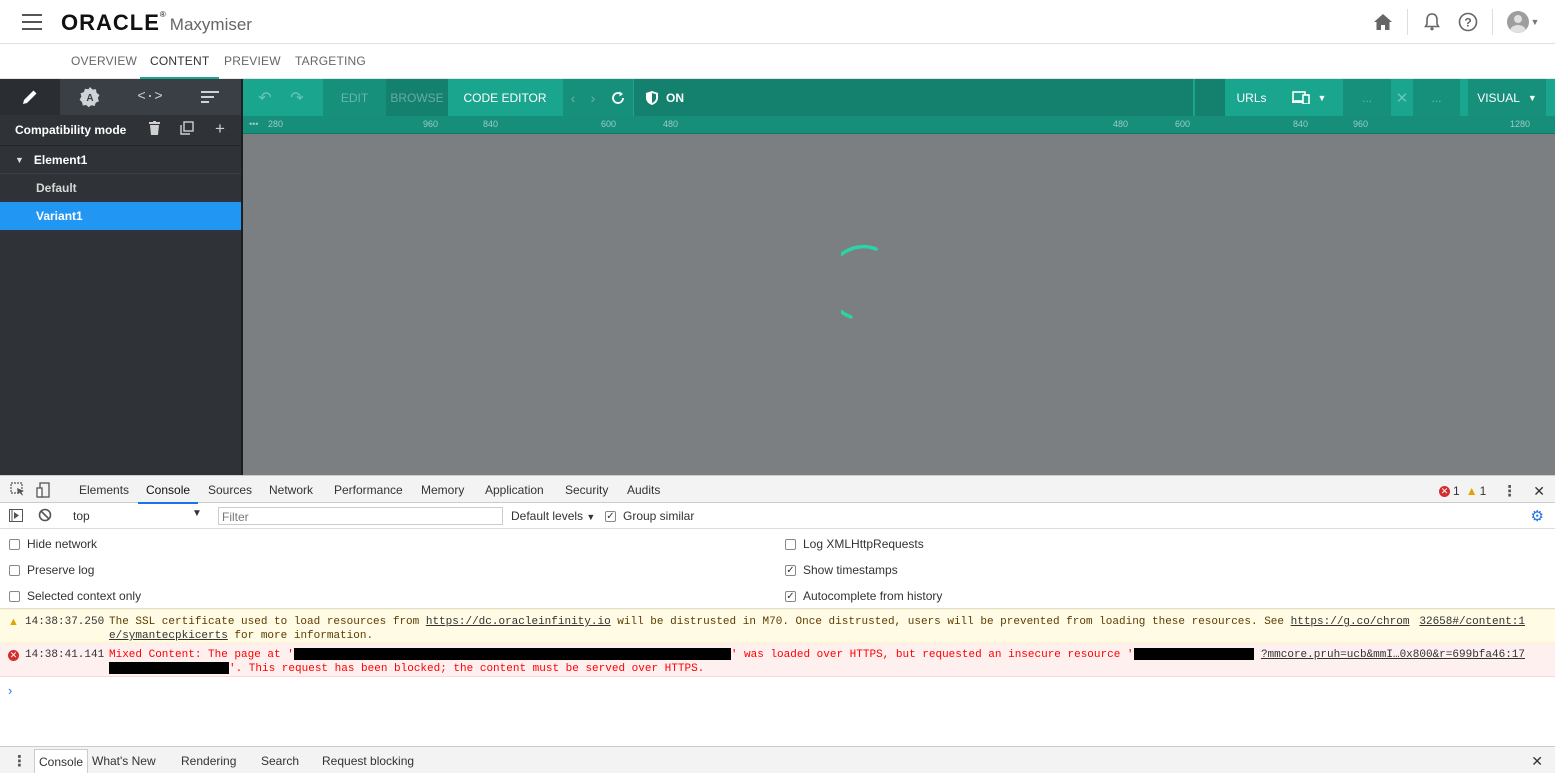 Image resolution: width=1555 pixels, height=773 pixels. What do you see at coordinates (51, 570) in the screenshot?
I see `preserve-log-option: Preserve log` at bounding box center [51, 570].